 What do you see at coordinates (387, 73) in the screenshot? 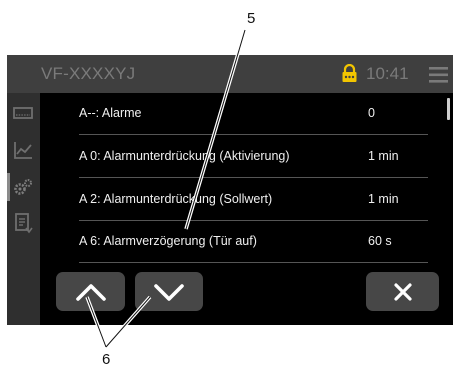
I see `clock: 10:41` at bounding box center [387, 73].